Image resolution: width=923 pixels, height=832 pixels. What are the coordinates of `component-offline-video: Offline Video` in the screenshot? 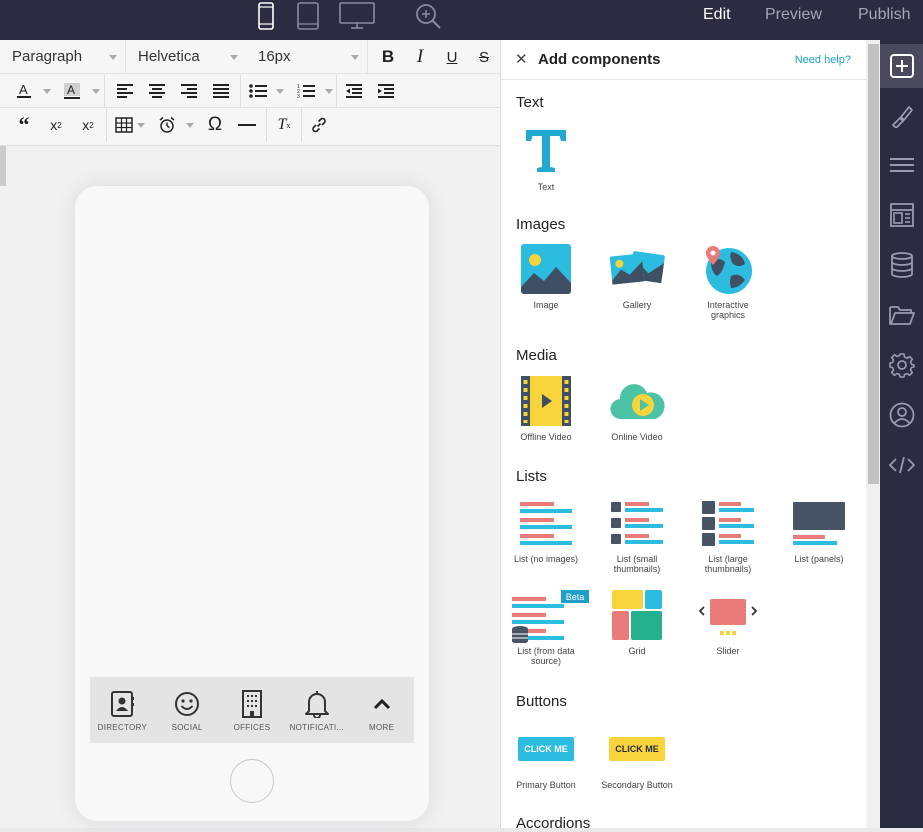 It's located at (546, 407).